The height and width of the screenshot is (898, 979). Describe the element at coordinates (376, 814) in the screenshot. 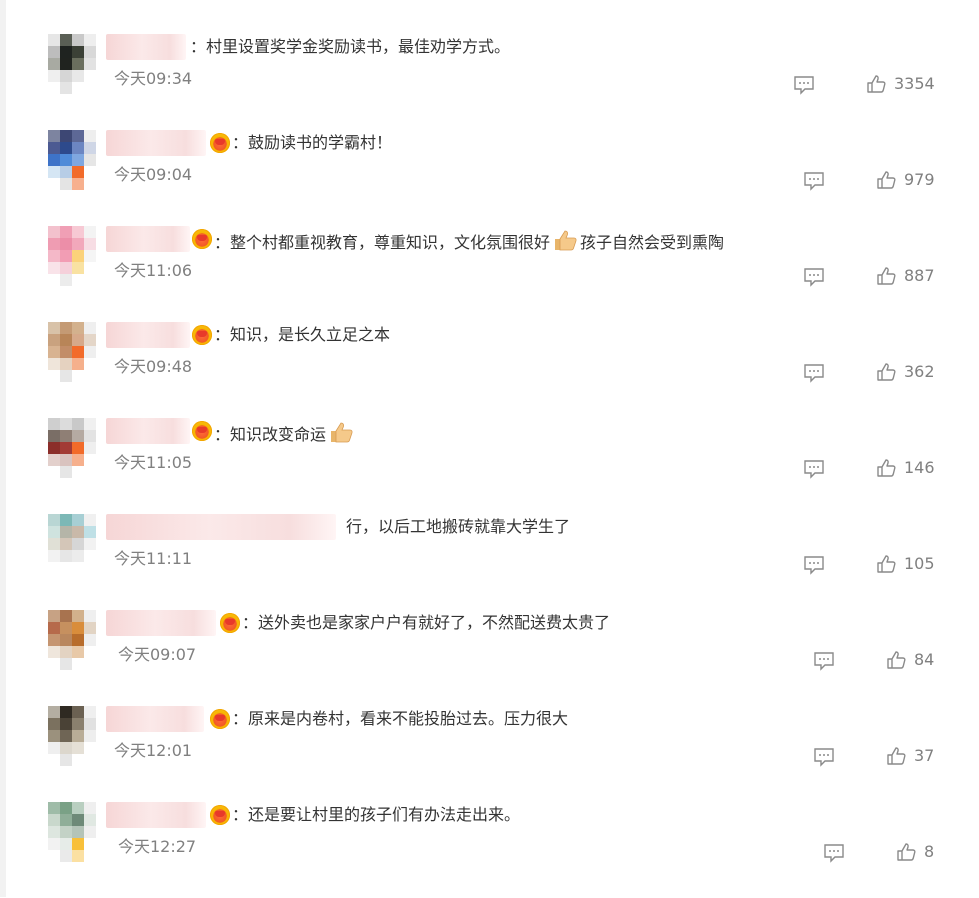

I see `comment-text: ：还是要让村里的孩子们有办法走出来。` at that location.